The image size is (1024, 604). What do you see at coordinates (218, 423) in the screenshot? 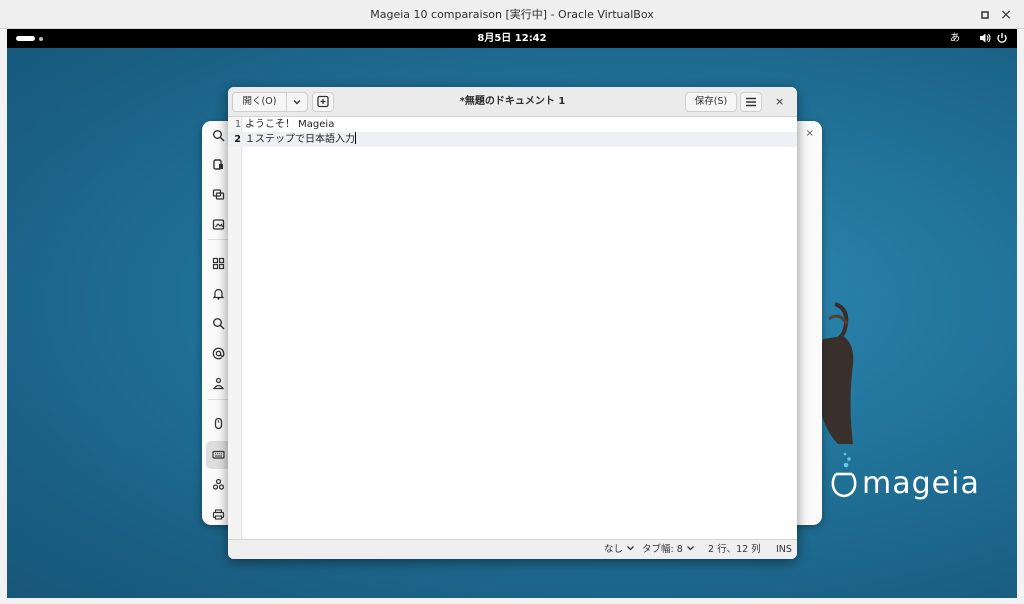
I see `mouse-icon` at bounding box center [218, 423].